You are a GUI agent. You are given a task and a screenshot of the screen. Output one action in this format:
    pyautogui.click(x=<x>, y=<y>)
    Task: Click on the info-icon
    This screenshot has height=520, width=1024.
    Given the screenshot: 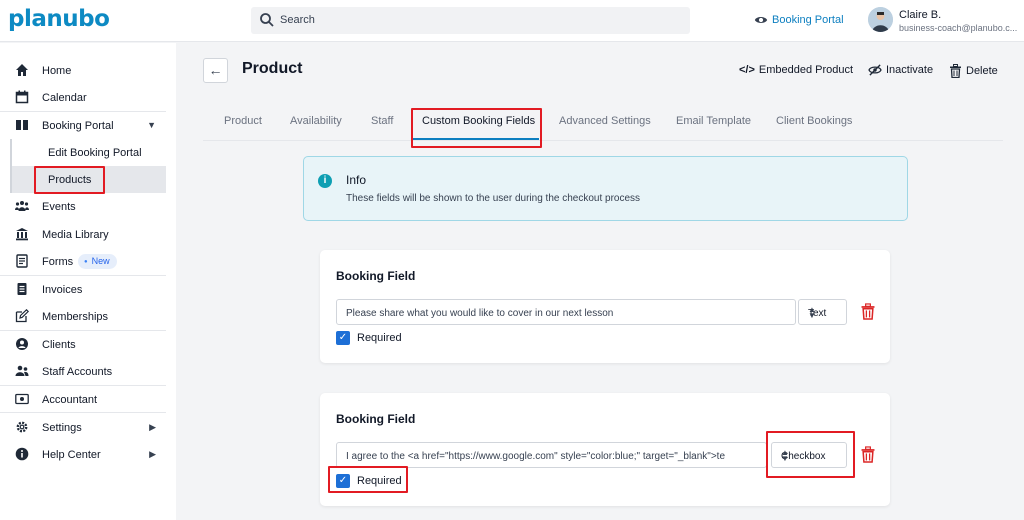 What is the action you would take?
    pyautogui.click(x=22, y=454)
    